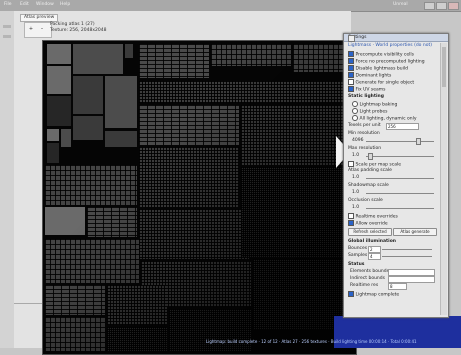 The height and width of the screenshot is (355, 461). Describe the element at coordinates (402, 126) in the screenshot. I see `texel-input: 256` at that location.